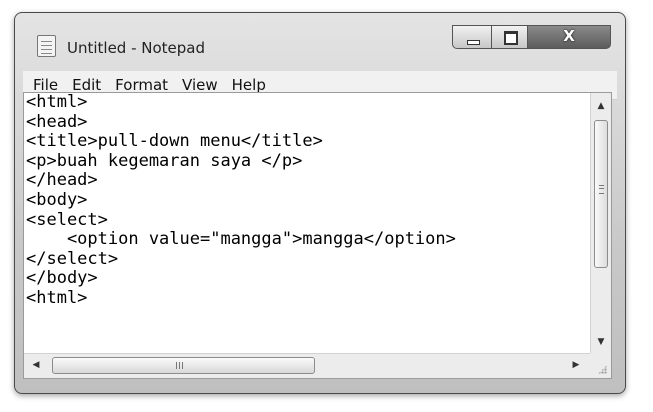  What do you see at coordinates (62, 180) in the screenshot?
I see `code-line: </head>` at bounding box center [62, 180].